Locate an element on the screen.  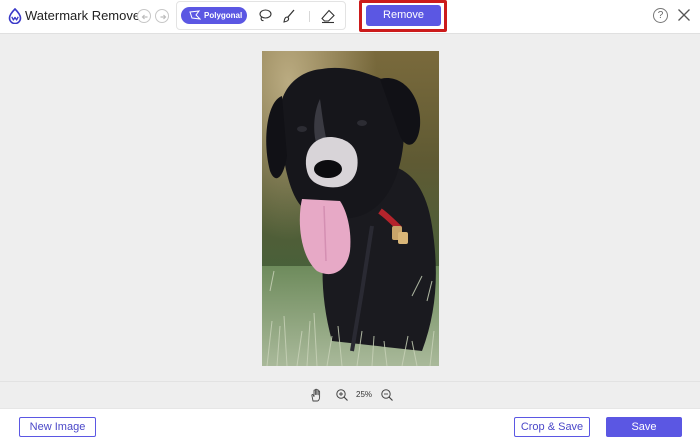
brush-icon is located at coordinates (289, 16).